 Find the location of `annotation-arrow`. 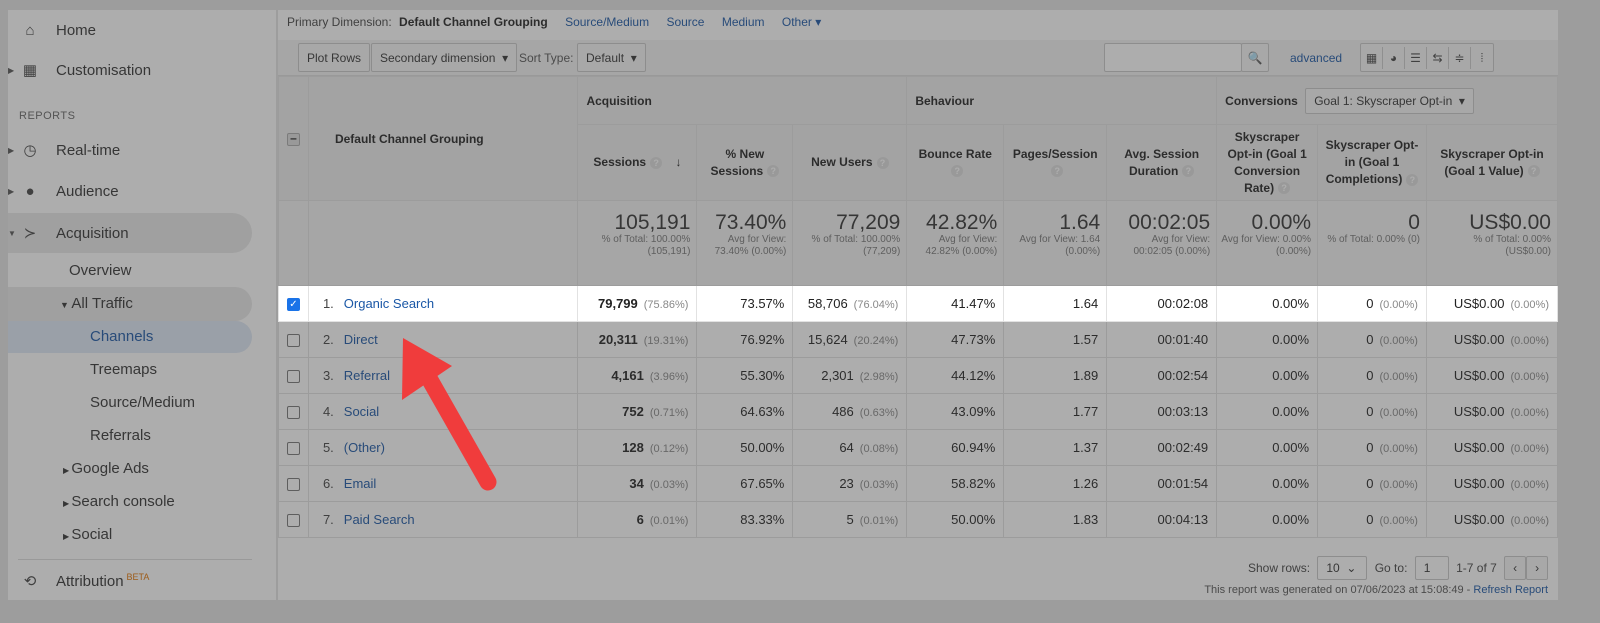

annotation-arrow is located at coordinates (449, 414).